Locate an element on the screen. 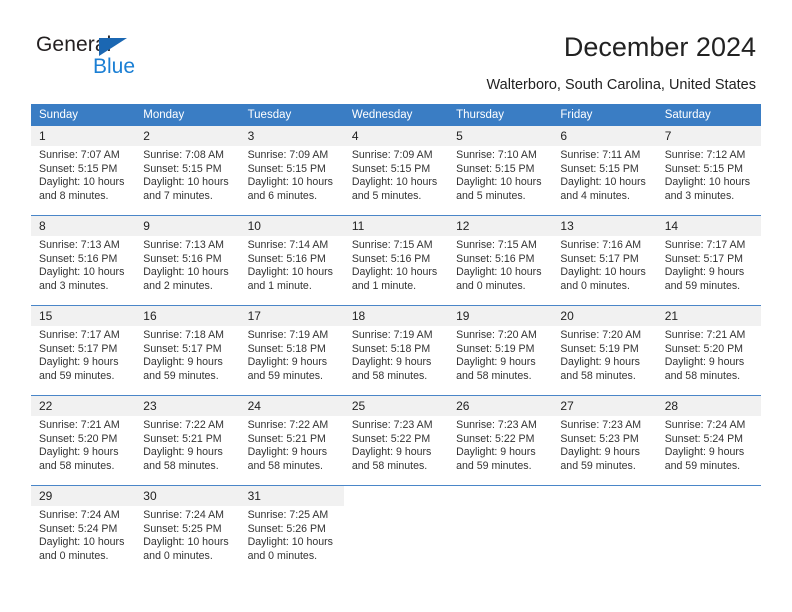 This screenshot has width=792, height=612. sunrise-text: Sunrise: 7:08 AM is located at coordinates (183, 155).